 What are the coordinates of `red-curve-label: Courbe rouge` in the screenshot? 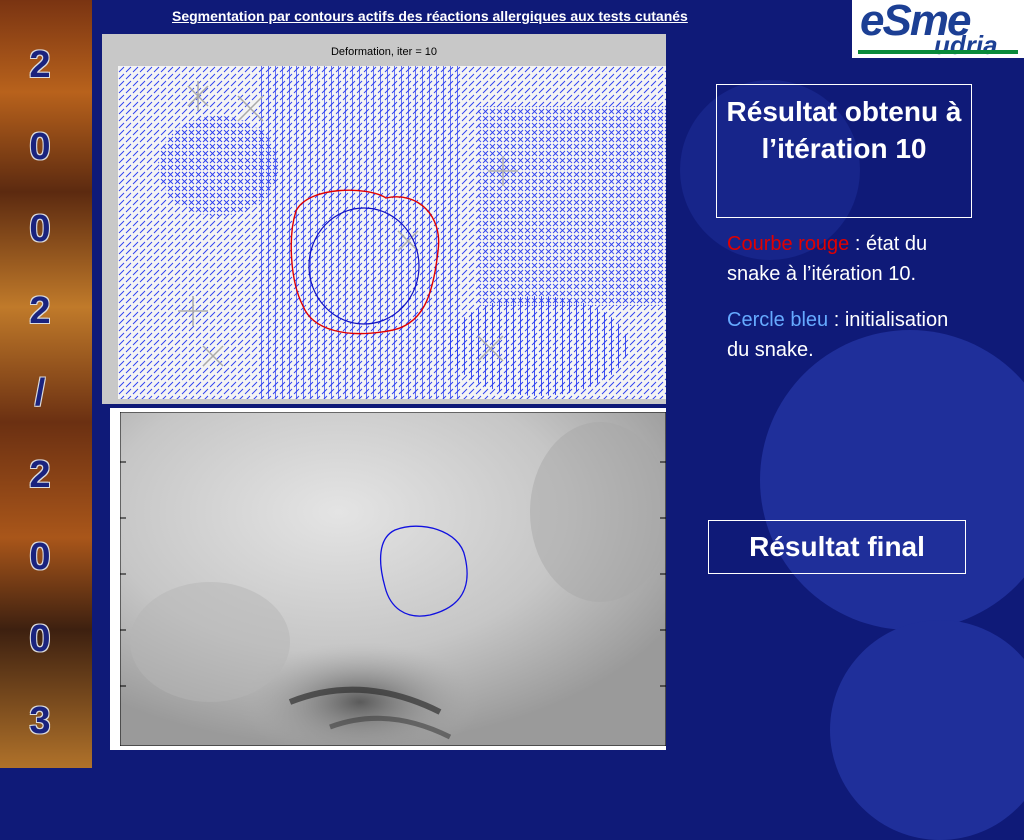 It's located at (788, 244).